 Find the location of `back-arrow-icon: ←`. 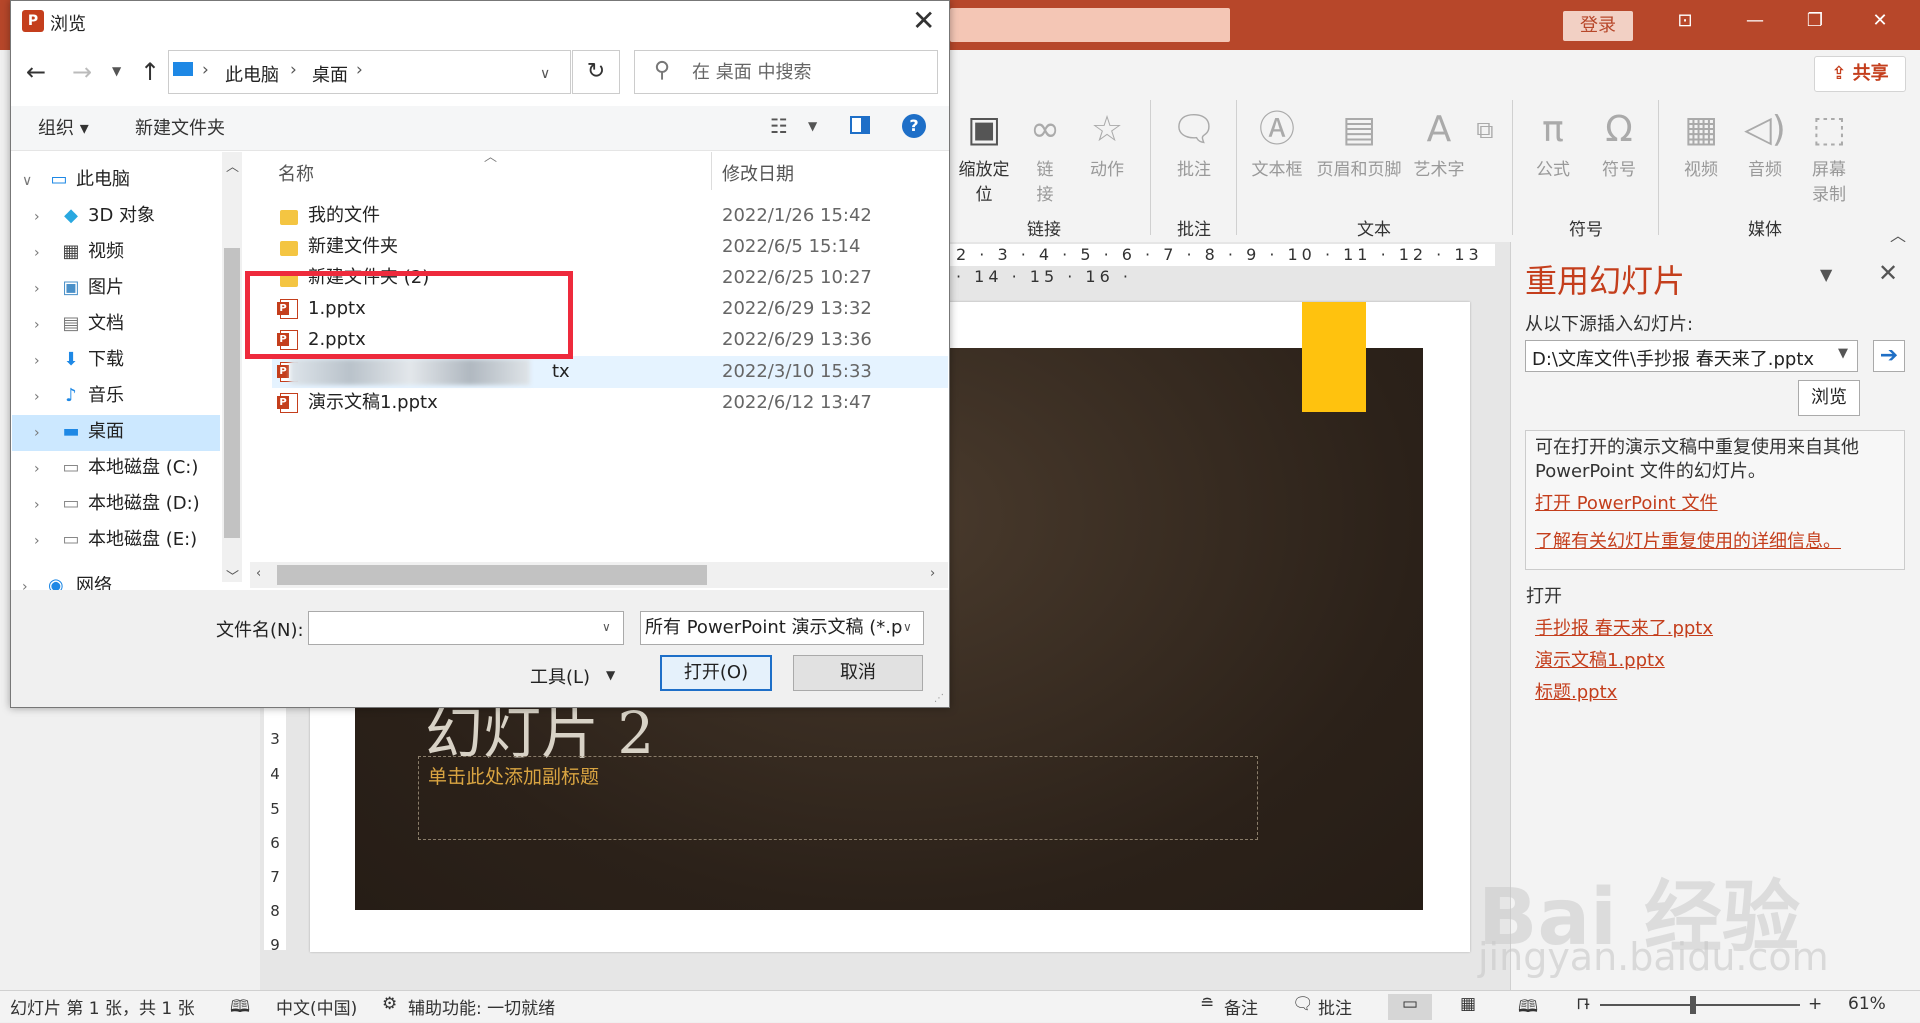

back-arrow-icon: ← is located at coordinates (36, 72).